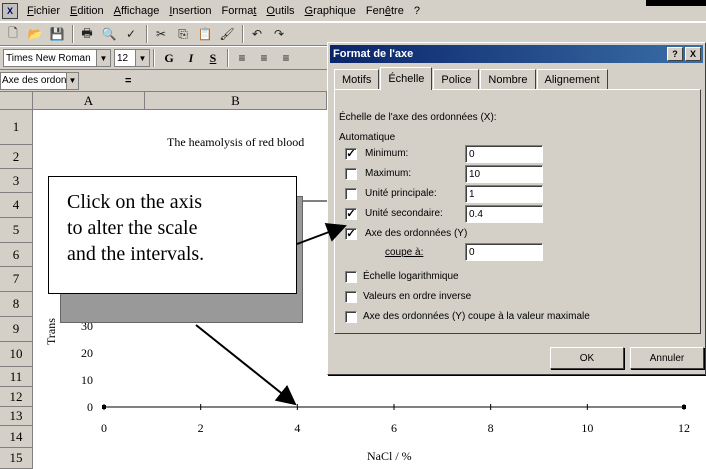 The width and height of the screenshot is (706, 469). I want to click on x-tick-label: 12, so click(684, 428).